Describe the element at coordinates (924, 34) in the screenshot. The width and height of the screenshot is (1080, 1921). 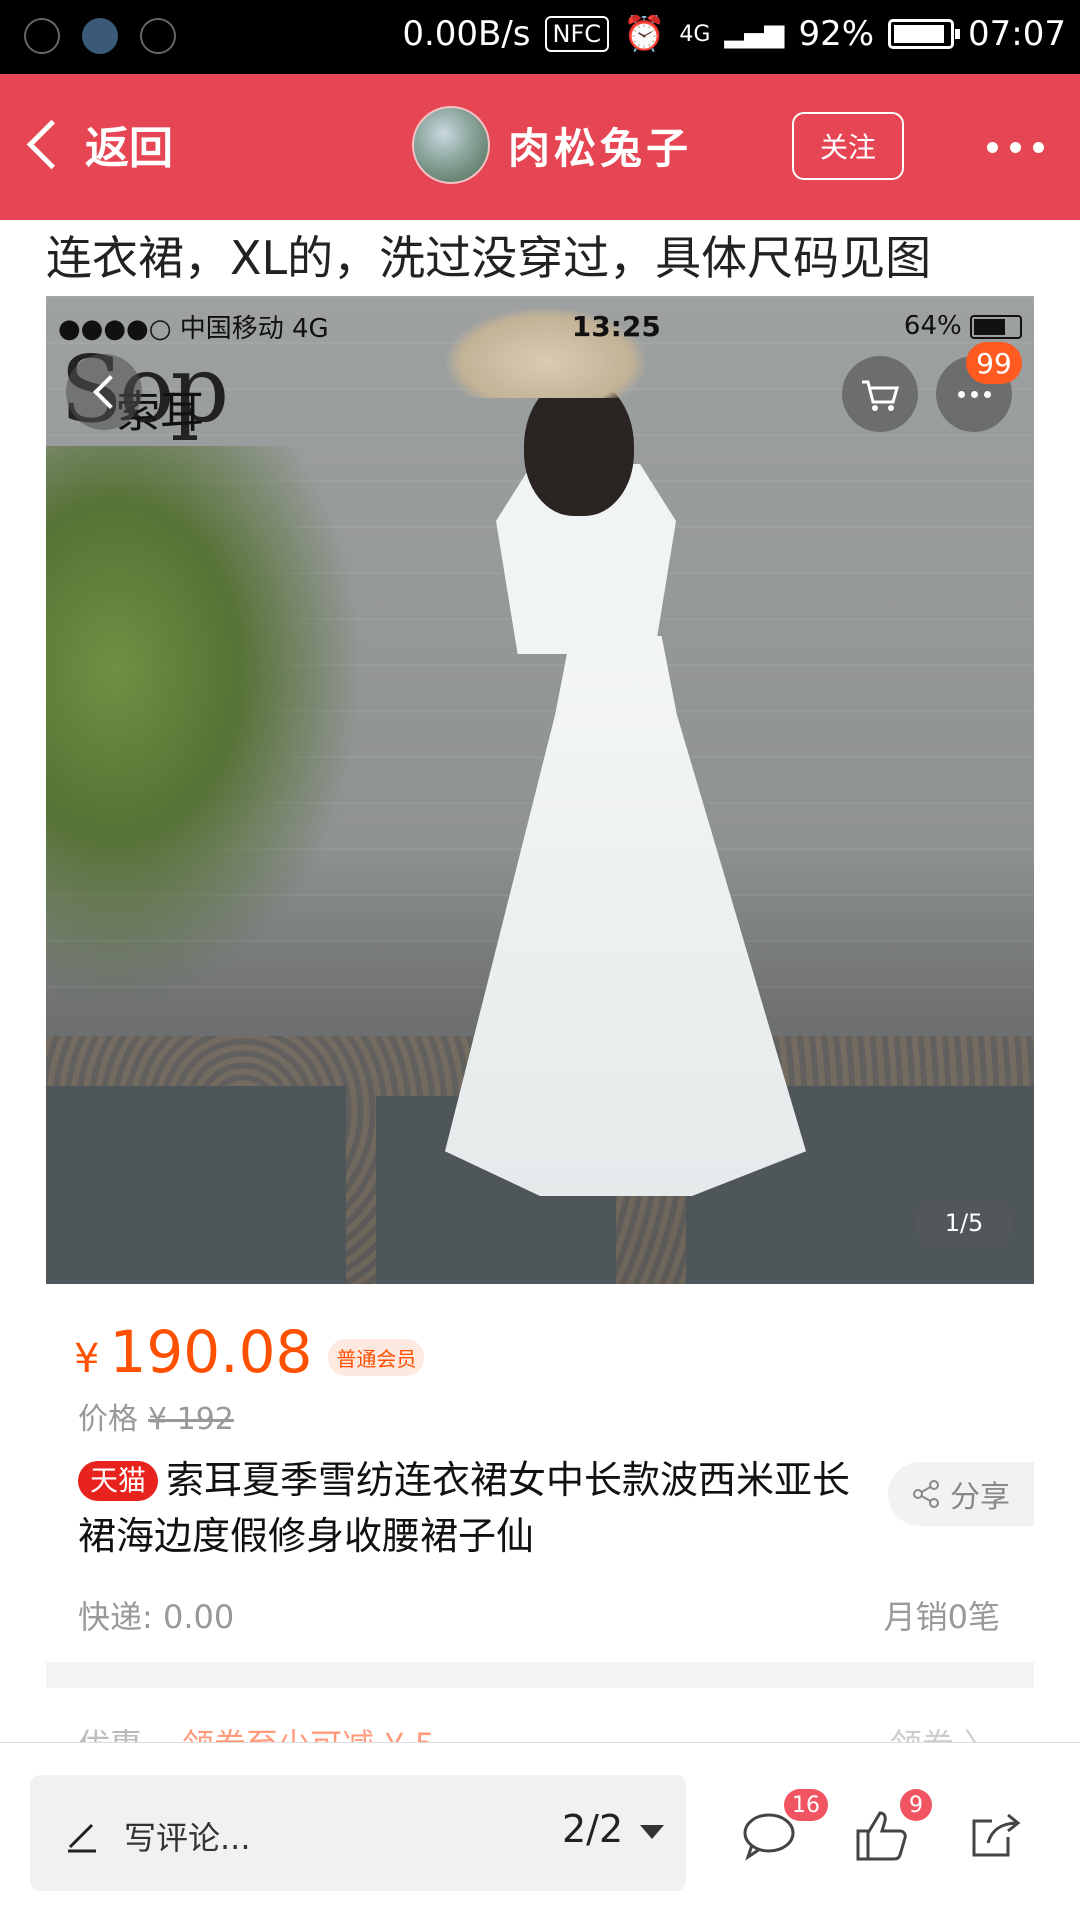
I see `battery-icon` at that location.